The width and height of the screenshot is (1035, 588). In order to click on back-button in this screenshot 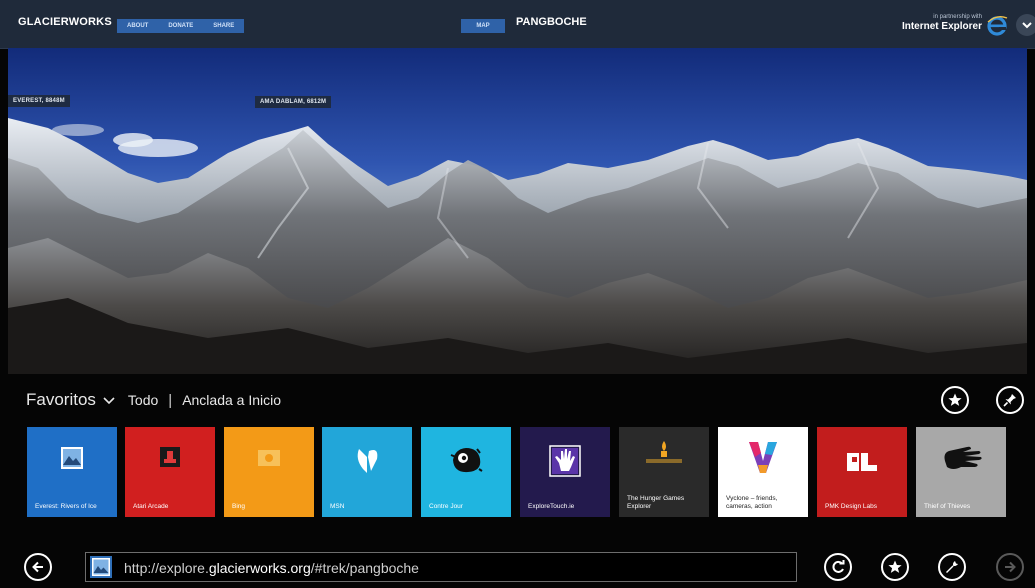, I will do `click(38, 567)`.